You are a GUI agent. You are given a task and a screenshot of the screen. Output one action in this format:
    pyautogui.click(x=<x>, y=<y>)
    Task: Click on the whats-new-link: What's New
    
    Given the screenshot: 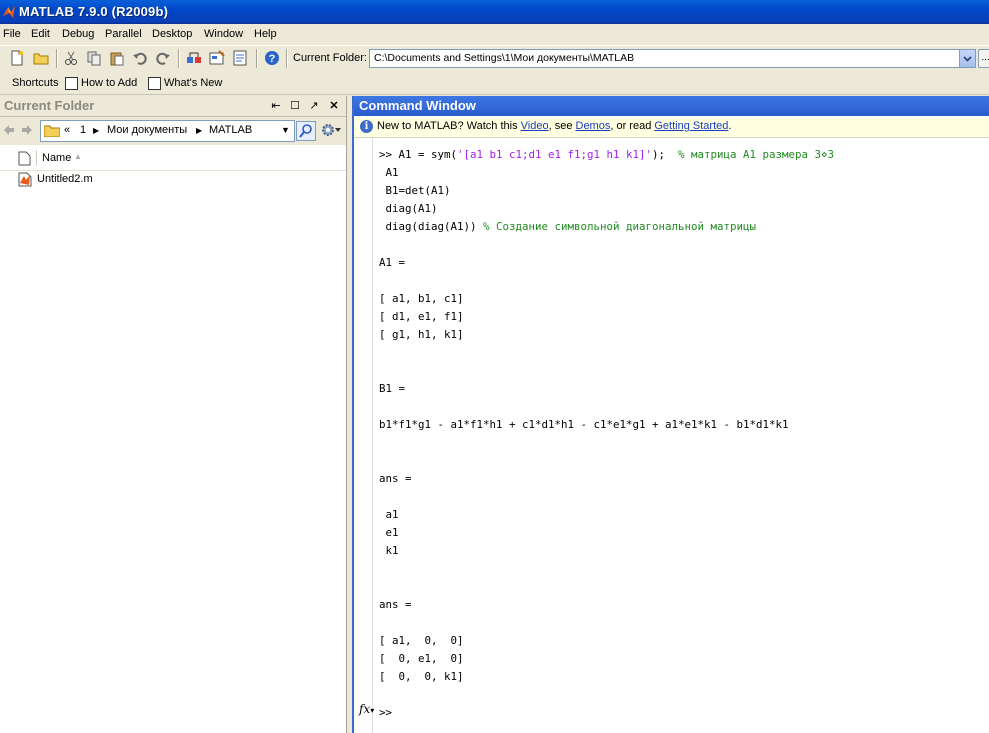 What is the action you would take?
    pyautogui.click(x=193, y=83)
    